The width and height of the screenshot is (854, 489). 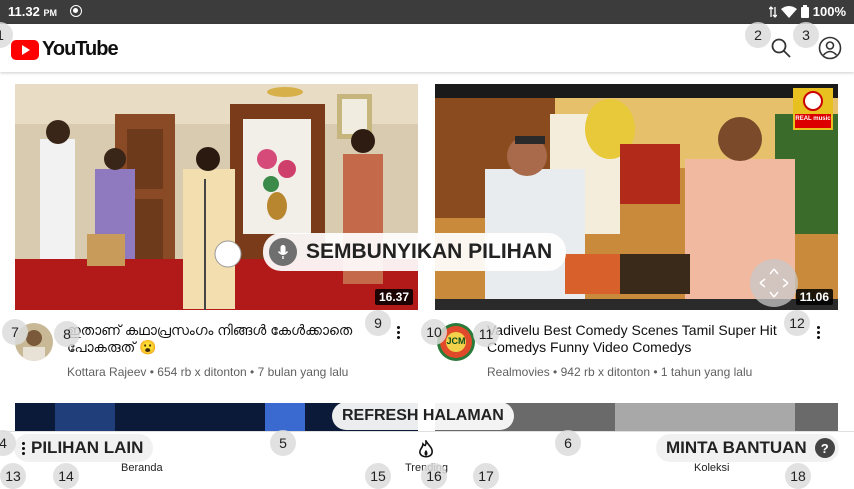 What do you see at coordinates (15, 332) in the screenshot?
I see `number-badge: 7` at bounding box center [15, 332].